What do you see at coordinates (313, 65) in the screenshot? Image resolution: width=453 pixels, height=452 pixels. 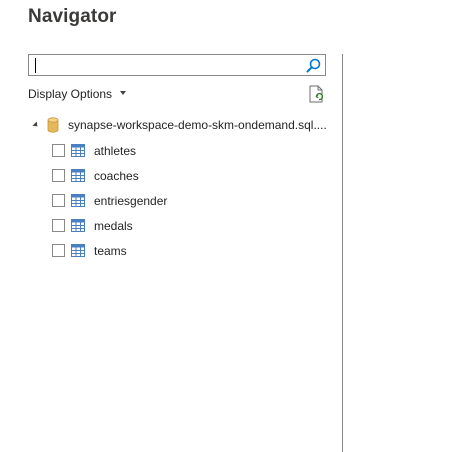 I see `search-icon` at bounding box center [313, 65].